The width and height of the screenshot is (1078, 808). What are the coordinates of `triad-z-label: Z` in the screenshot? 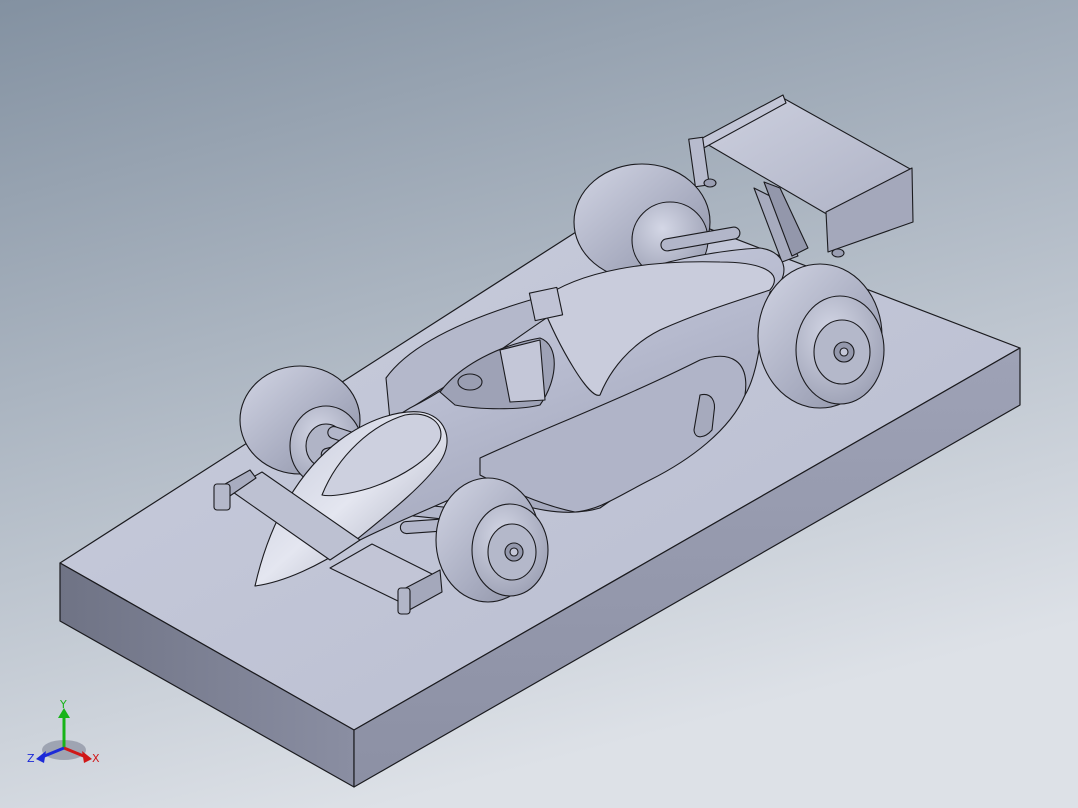 It's located at (31, 758).